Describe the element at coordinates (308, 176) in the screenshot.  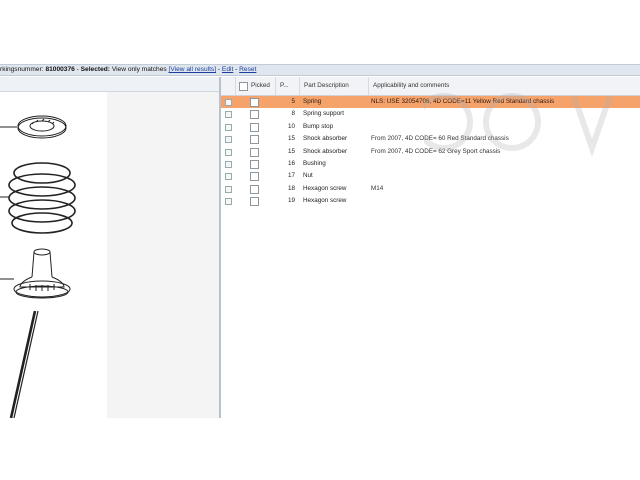
I see `row-description: Nut` at that location.